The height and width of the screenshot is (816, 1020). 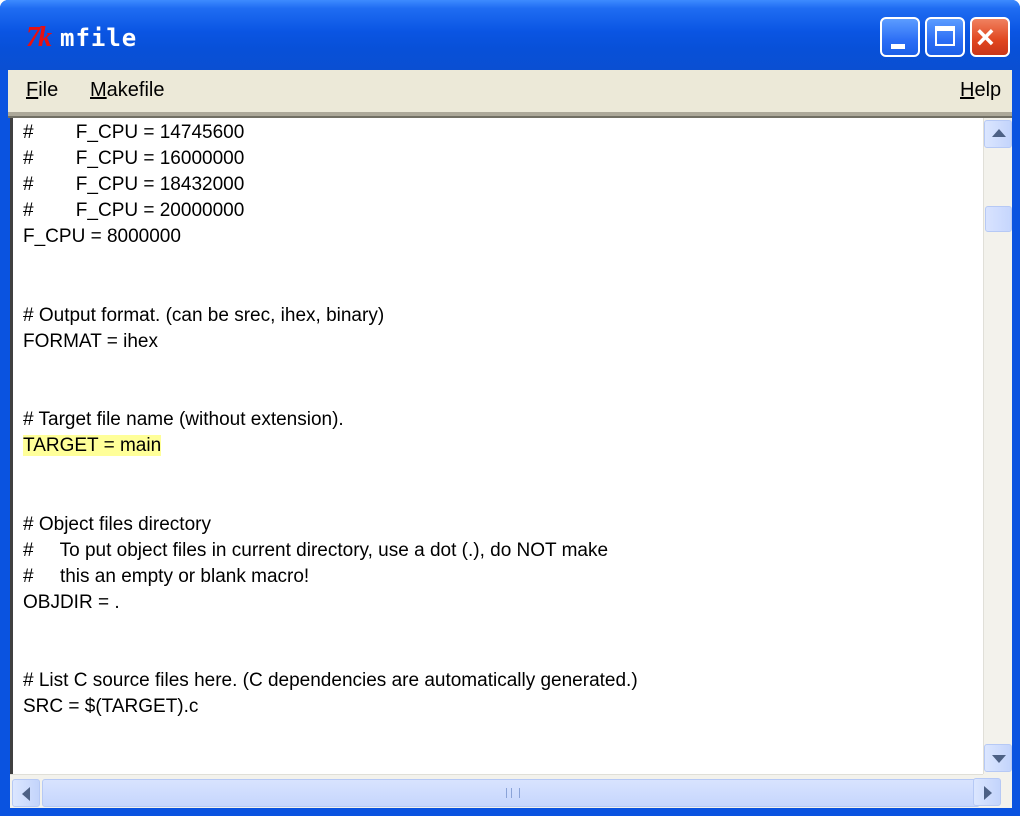 I want to click on code-line-text: FORMAT = ihex, so click(x=90, y=341).